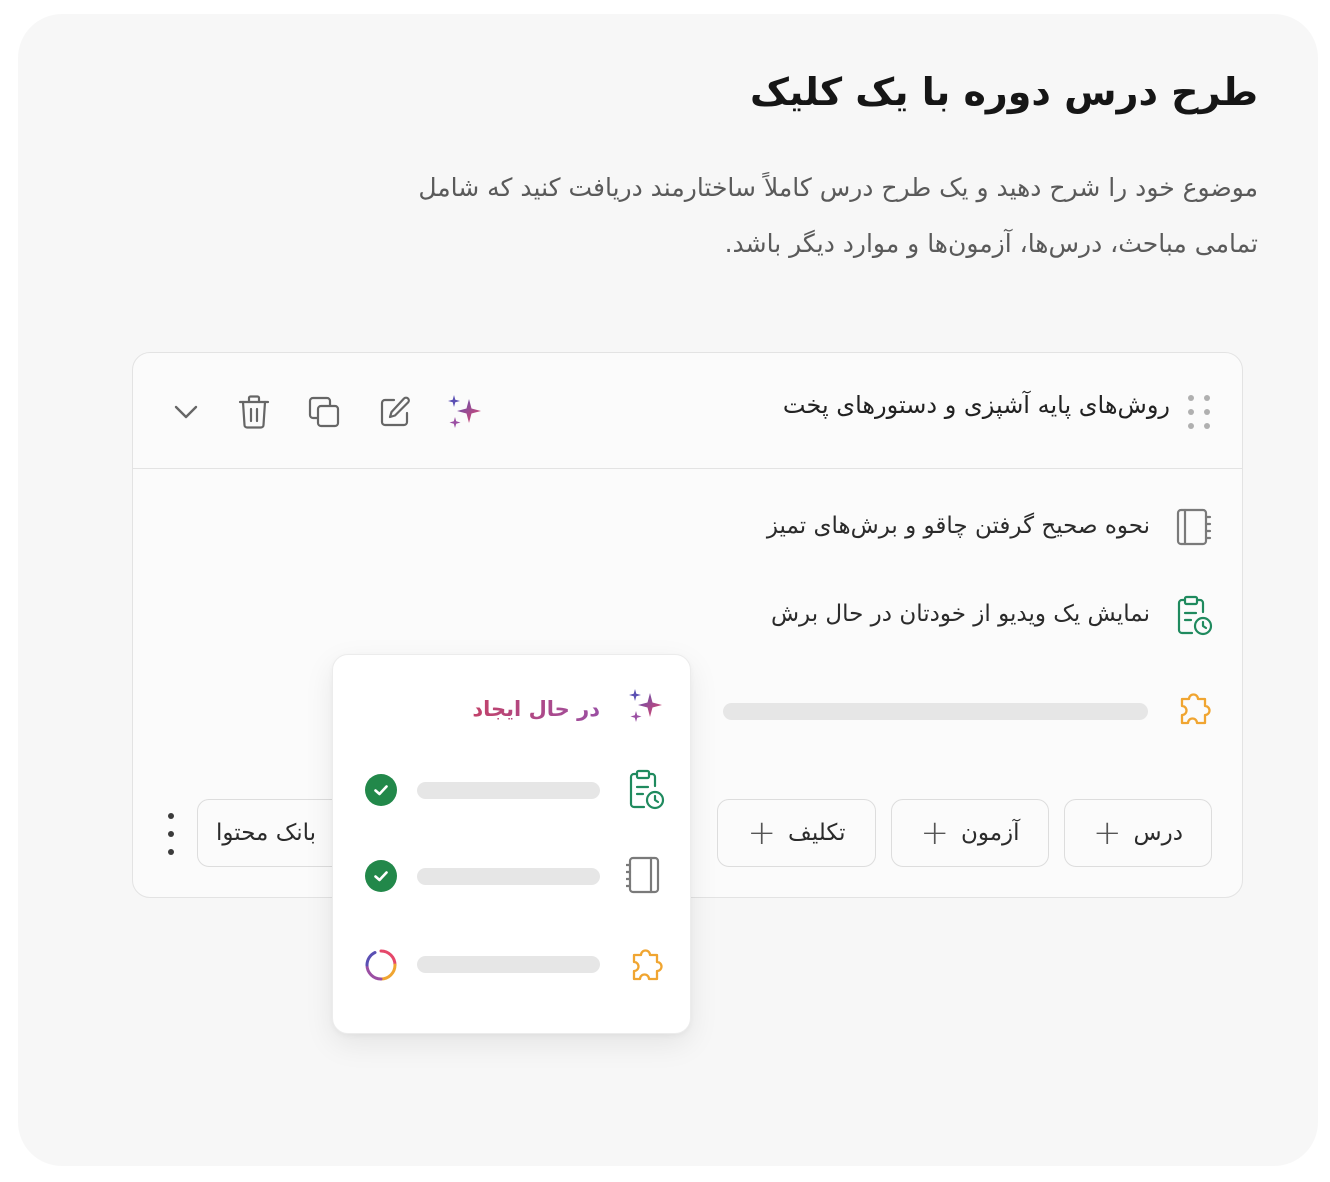 Image resolution: width=1330 pixels, height=1182 pixels. What do you see at coordinates (324, 412) in the screenshot?
I see `duplicate-icon` at bounding box center [324, 412].